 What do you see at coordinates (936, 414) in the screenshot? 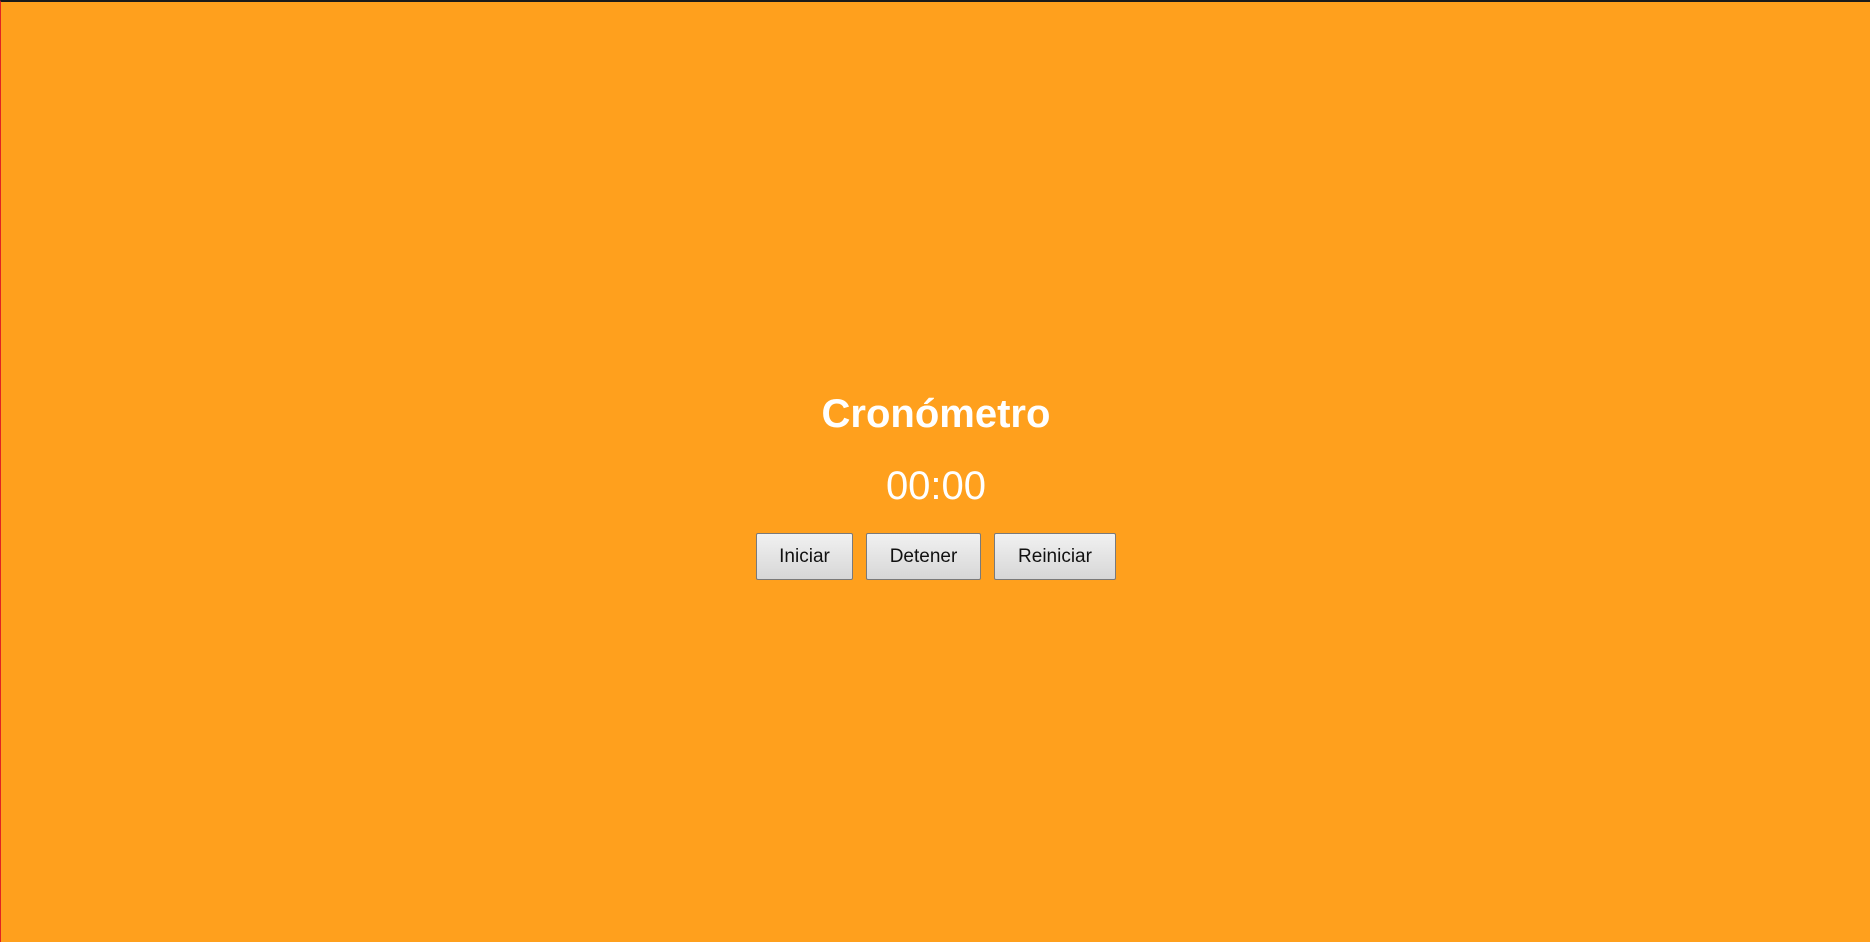
I see `page-title: Cronómetro` at bounding box center [936, 414].